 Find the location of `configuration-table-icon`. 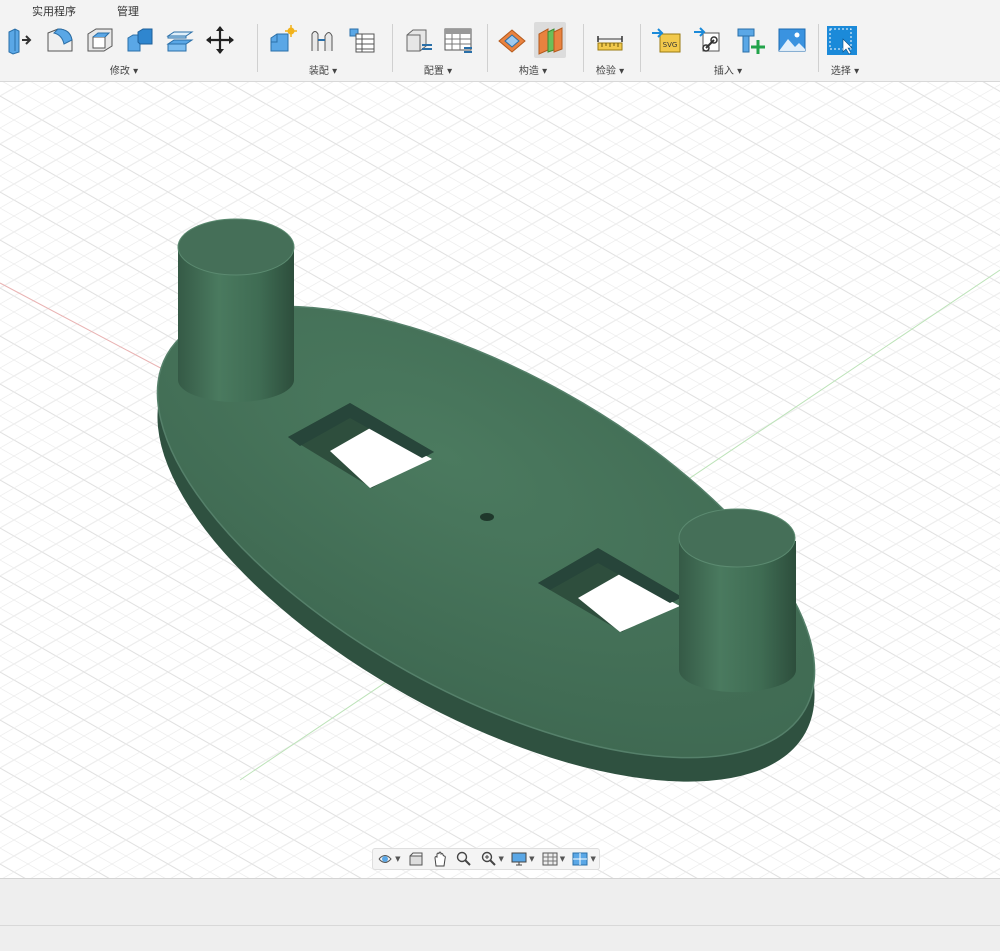

configuration-table-icon is located at coordinates (458, 40).